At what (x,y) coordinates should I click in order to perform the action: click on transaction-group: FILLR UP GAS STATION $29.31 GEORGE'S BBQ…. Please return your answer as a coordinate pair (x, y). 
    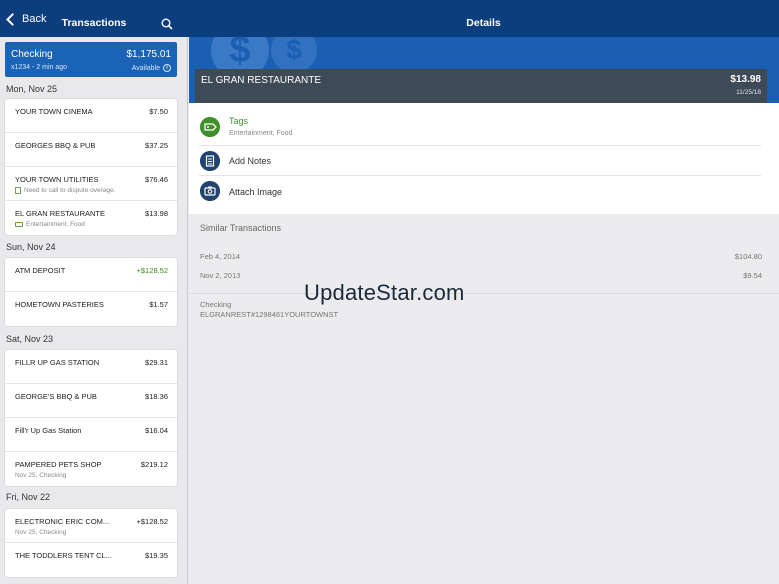
    Looking at the image, I should click on (91, 418).